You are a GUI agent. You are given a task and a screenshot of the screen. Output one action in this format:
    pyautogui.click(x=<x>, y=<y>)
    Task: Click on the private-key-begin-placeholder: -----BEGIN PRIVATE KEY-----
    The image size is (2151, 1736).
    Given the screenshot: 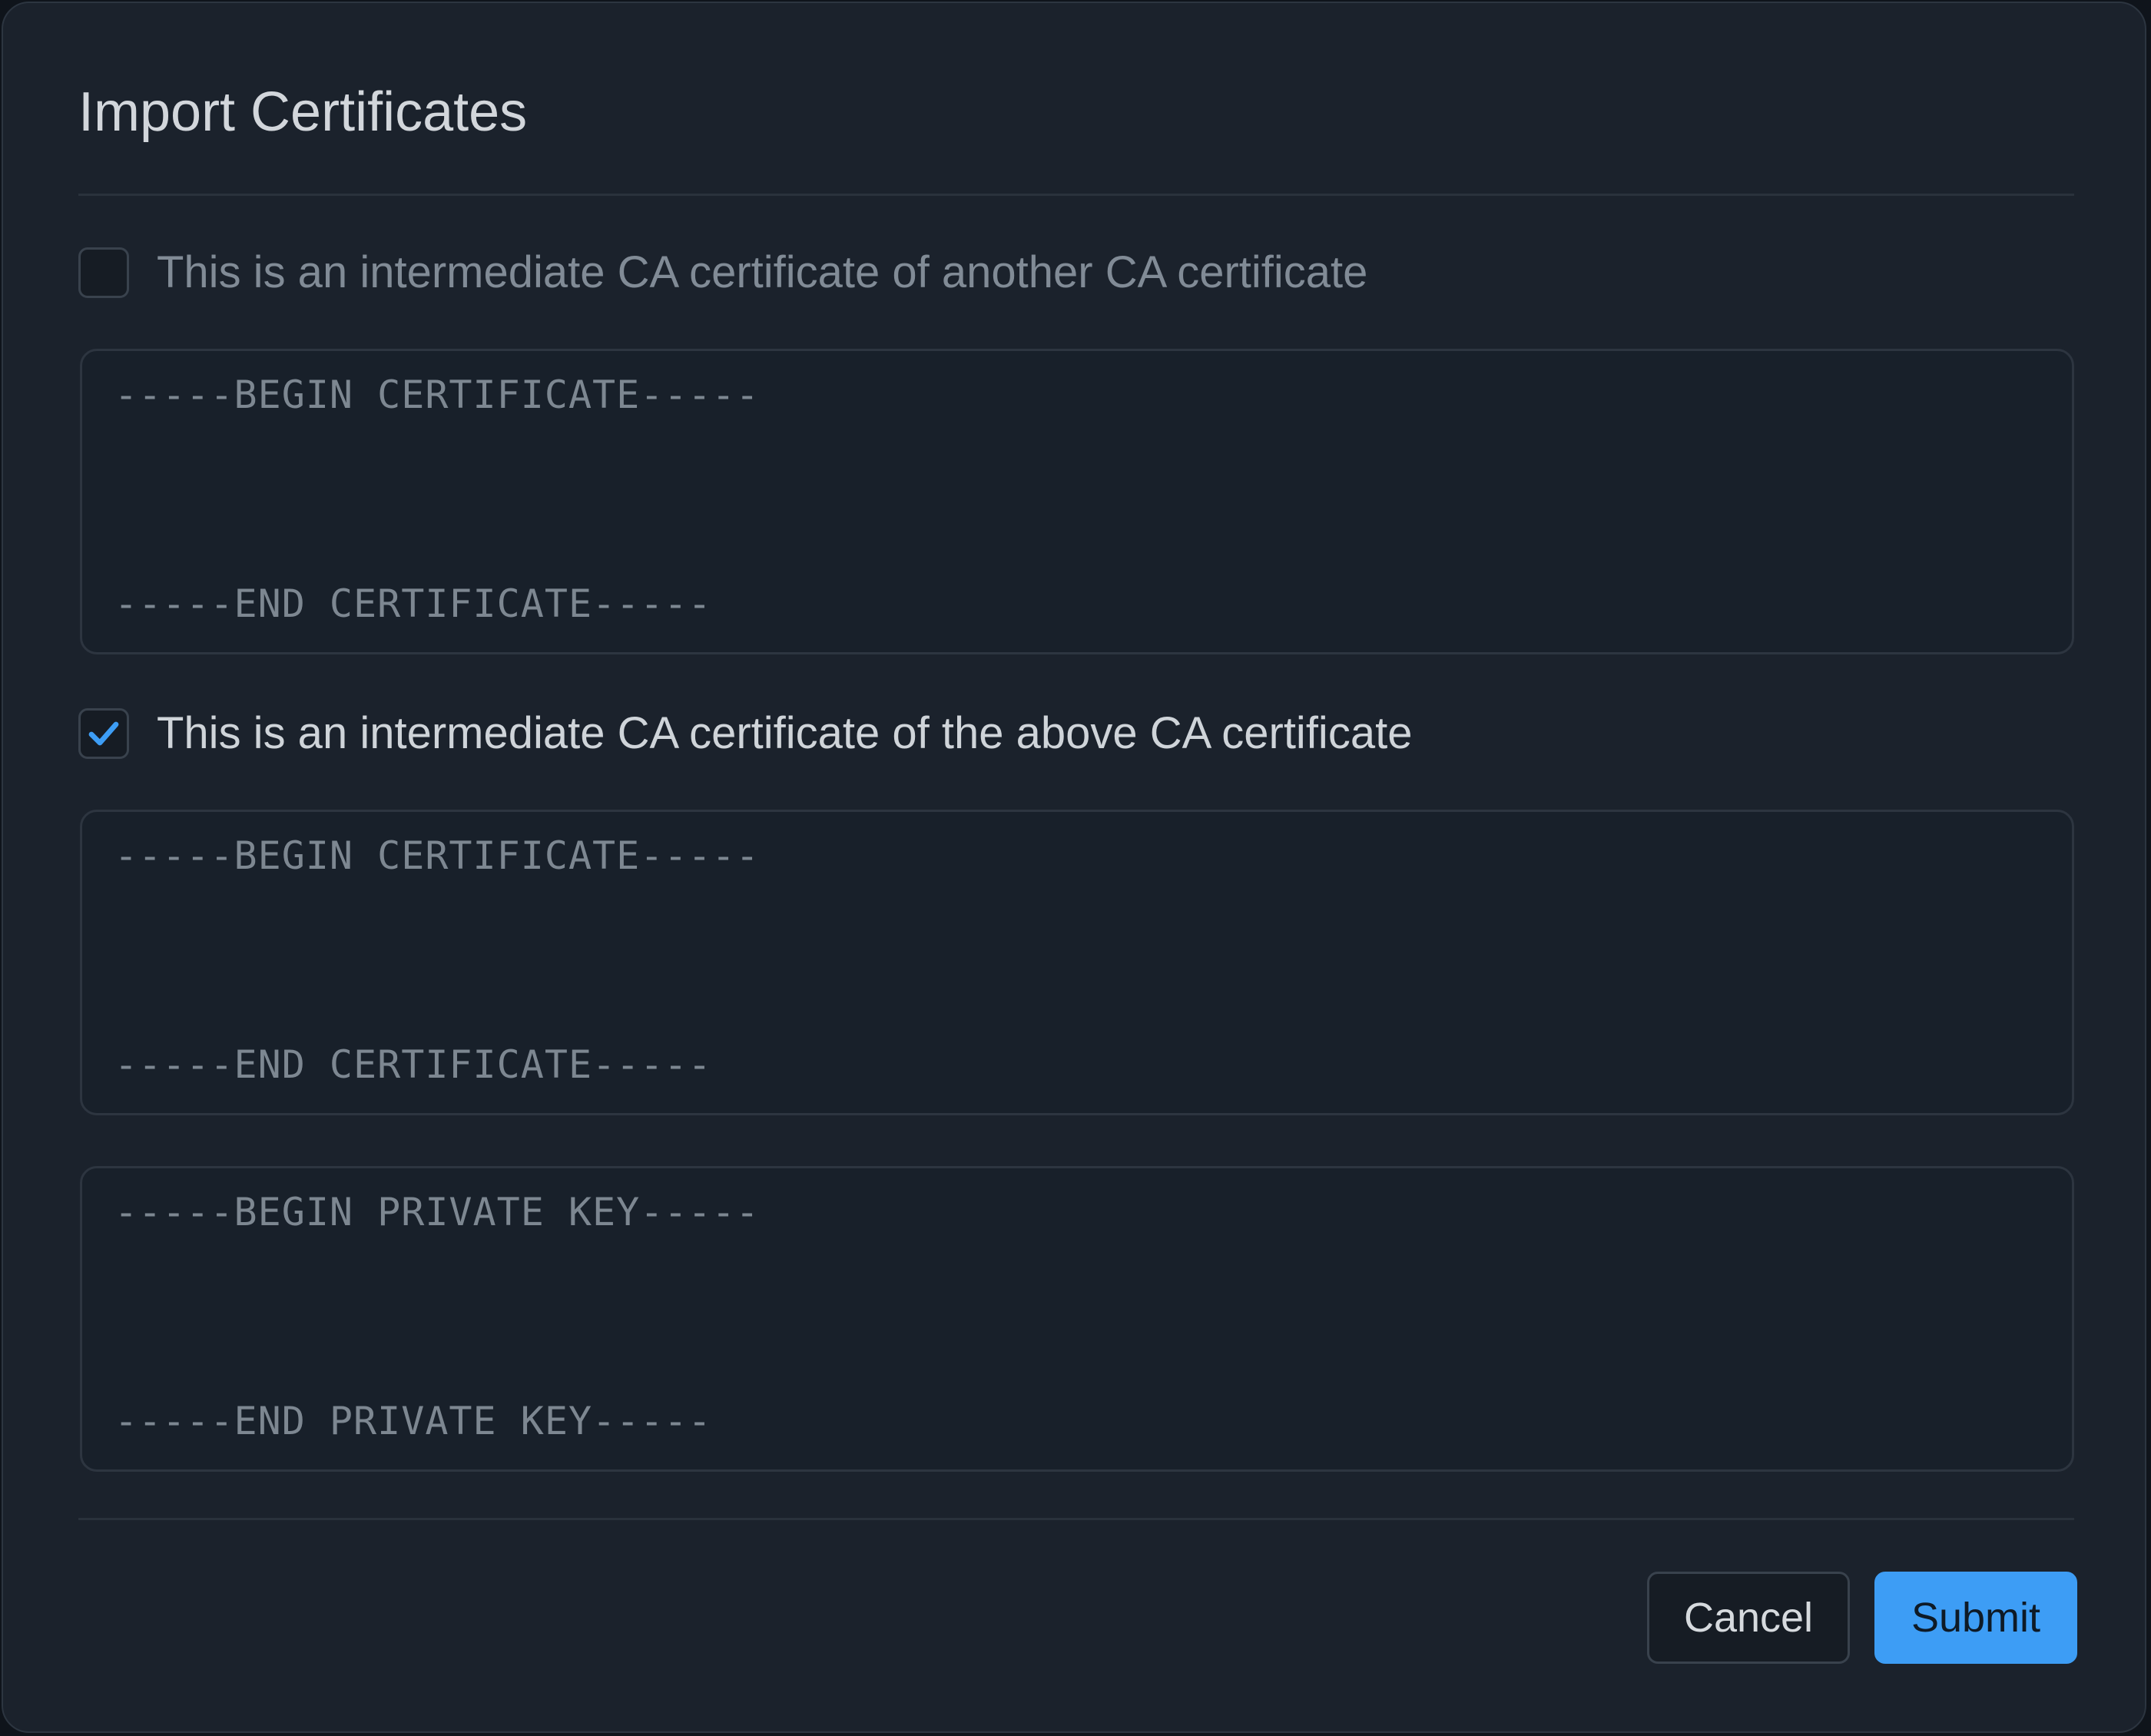 What is the action you would take?
    pyautogui.click(x=437, y=1212)
    